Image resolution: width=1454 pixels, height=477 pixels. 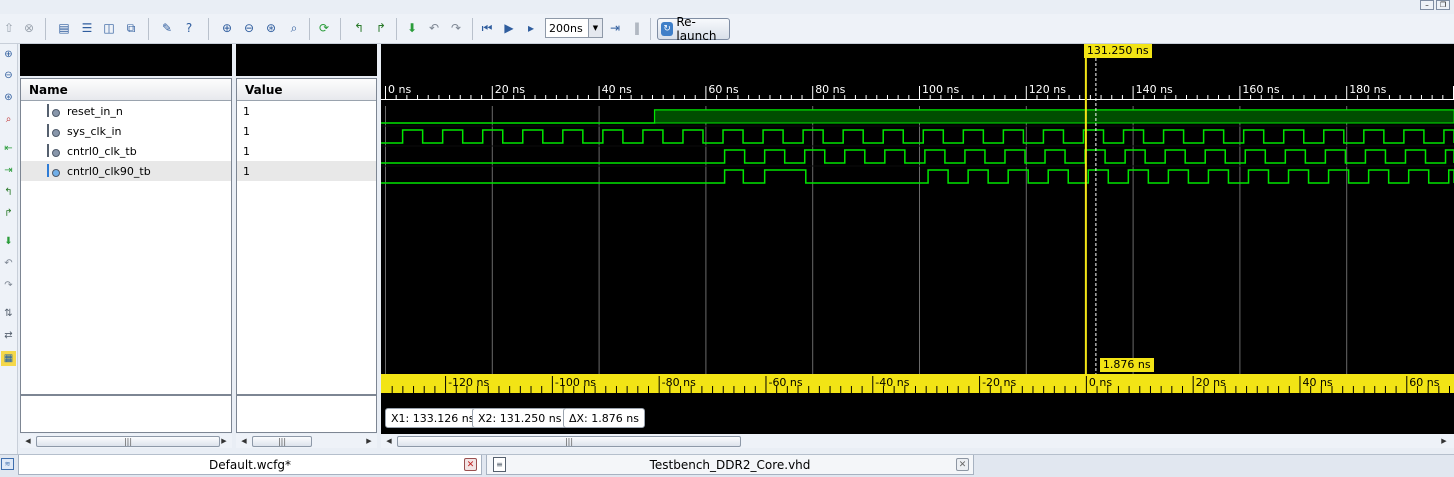 What do you see at coordinates (509, 28) in the screenshot?
I see `run-all-icon: ▶` at bounding box center [509, 28].